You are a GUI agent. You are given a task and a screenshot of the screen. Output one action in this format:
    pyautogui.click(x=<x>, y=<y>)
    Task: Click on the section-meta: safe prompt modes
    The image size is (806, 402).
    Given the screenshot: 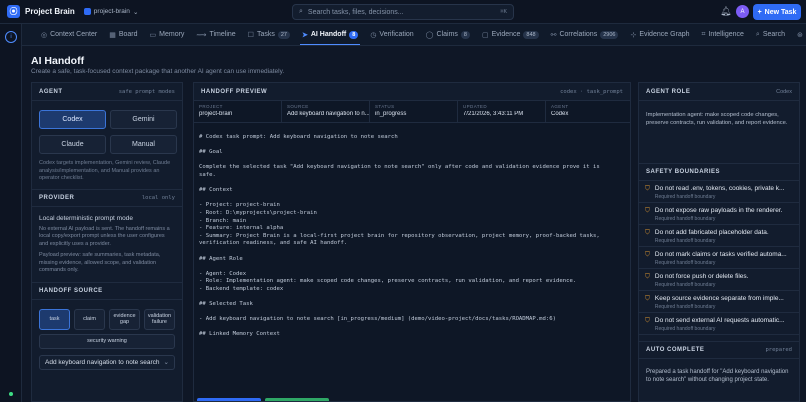 What is the action you would take?
    pyautogui.click(x=146, y=91)
    